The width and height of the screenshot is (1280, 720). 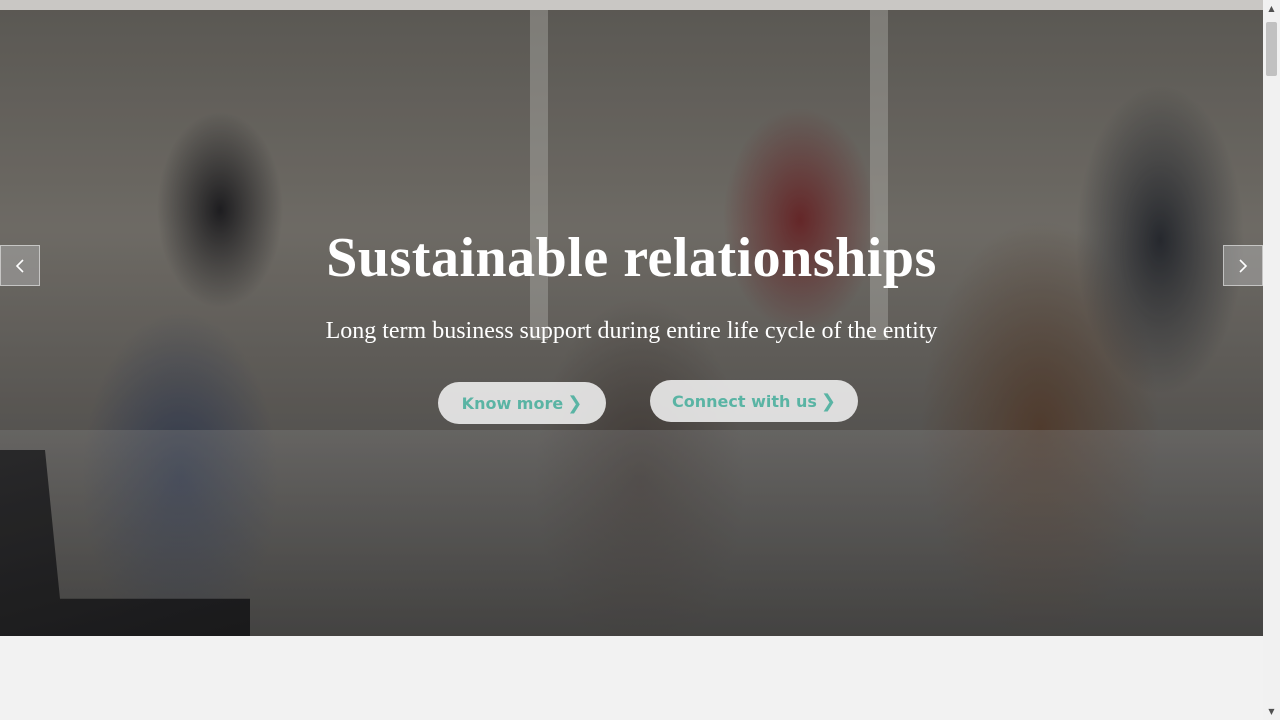 What do you see at coordinates (1271, 49) in the screenshot?
I see `scrollbar-thumb` at bounding box center [1271, 49].